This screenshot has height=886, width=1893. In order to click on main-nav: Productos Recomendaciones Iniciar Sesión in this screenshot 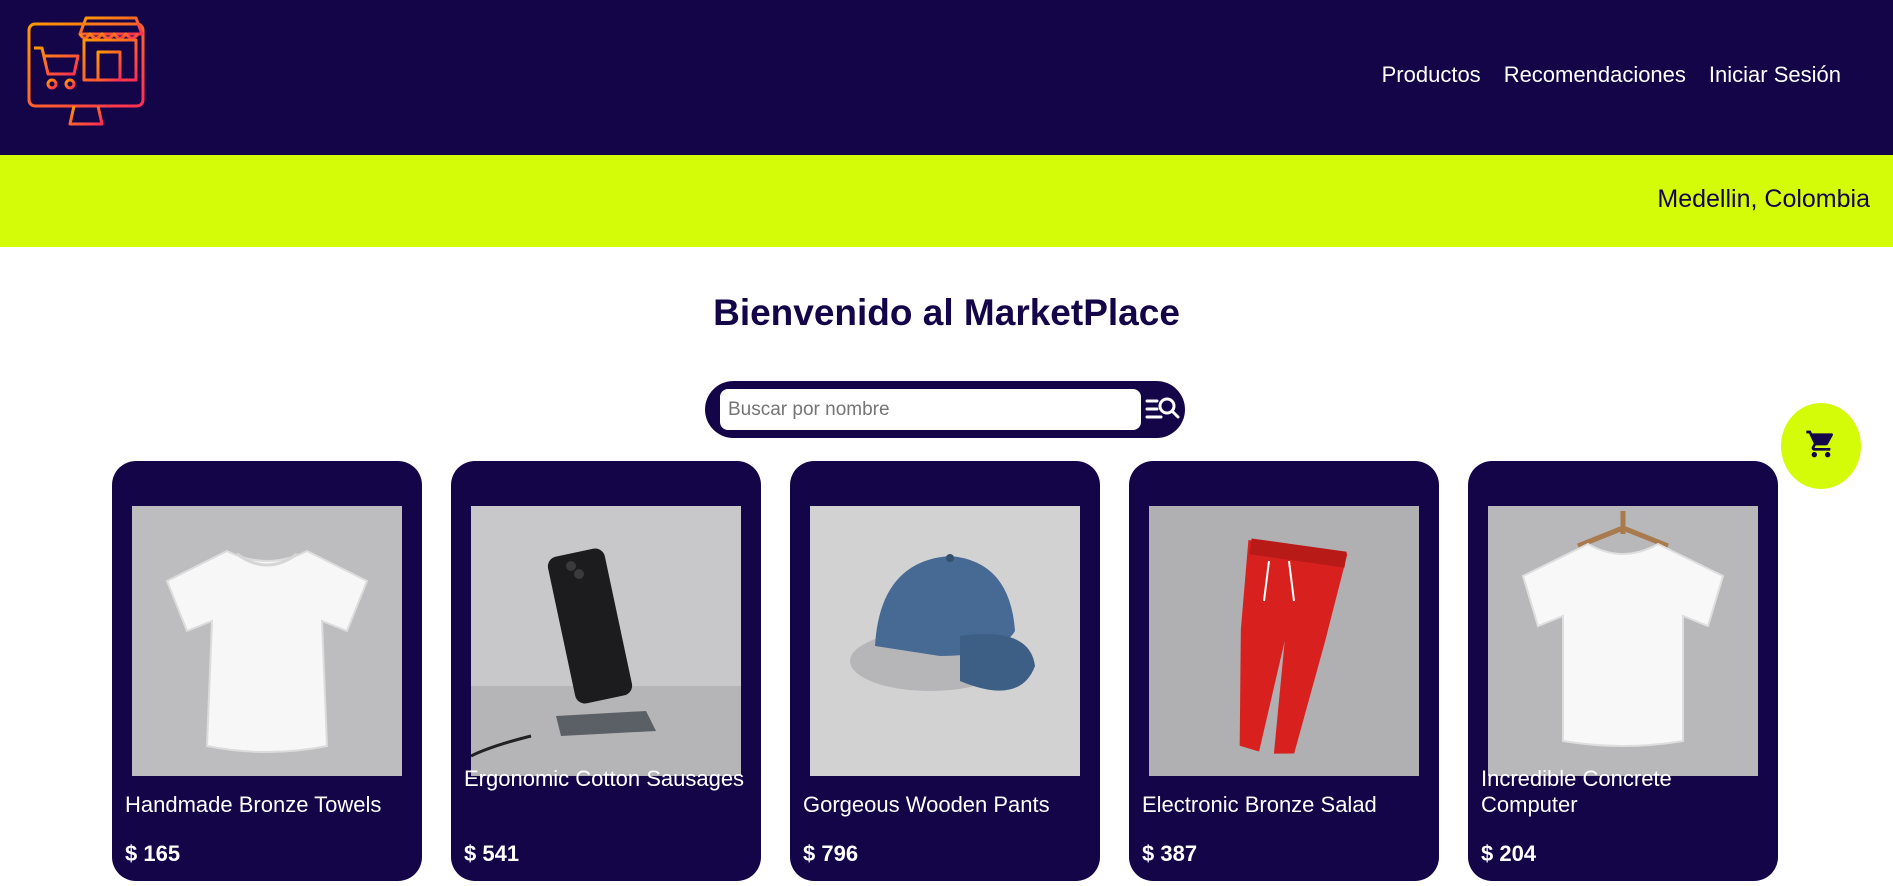, I will do `click(1611, 75)`.